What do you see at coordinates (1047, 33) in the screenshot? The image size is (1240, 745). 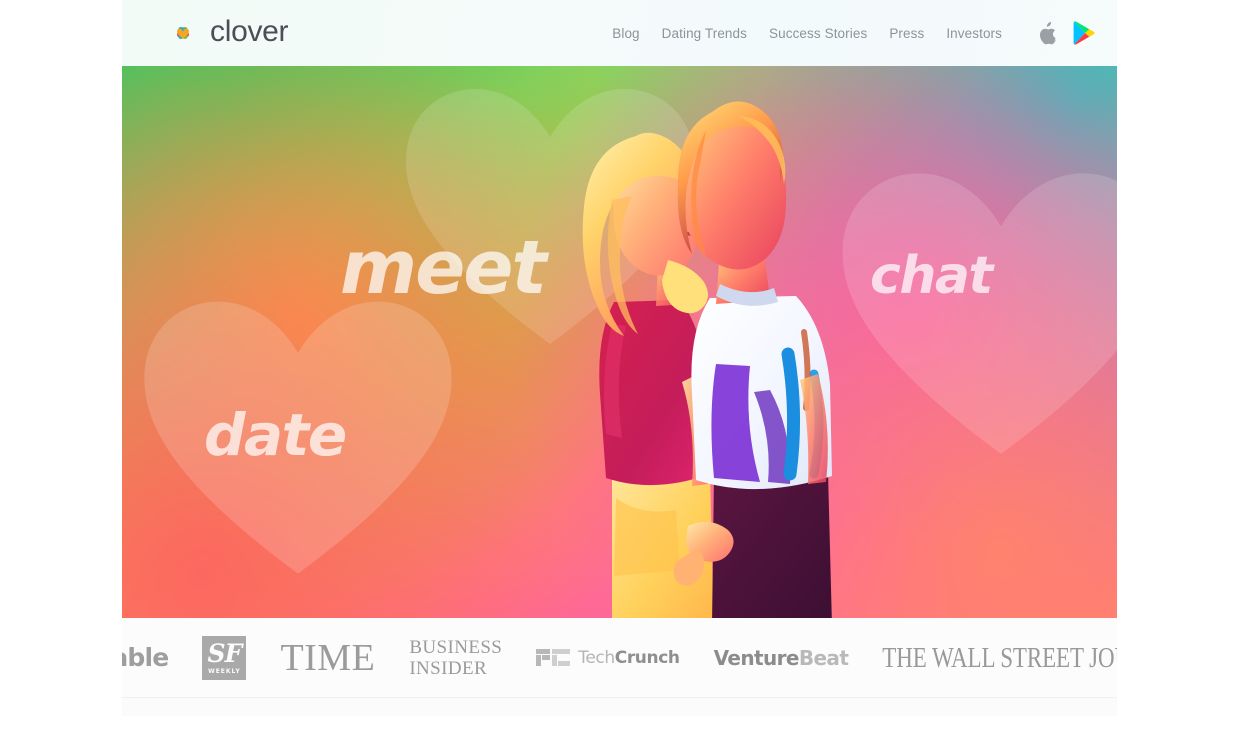 I see `apple-app-store-icon` at bounding box center [1047, 33].